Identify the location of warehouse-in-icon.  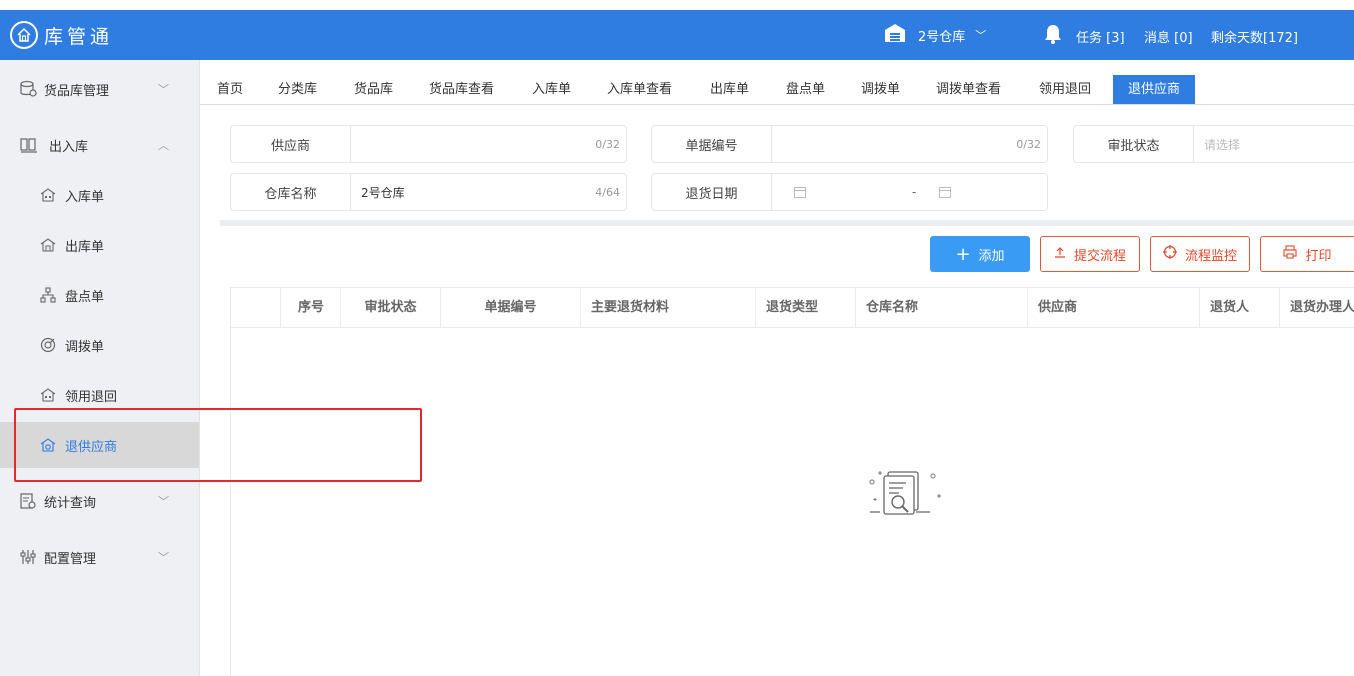
(48, 195).